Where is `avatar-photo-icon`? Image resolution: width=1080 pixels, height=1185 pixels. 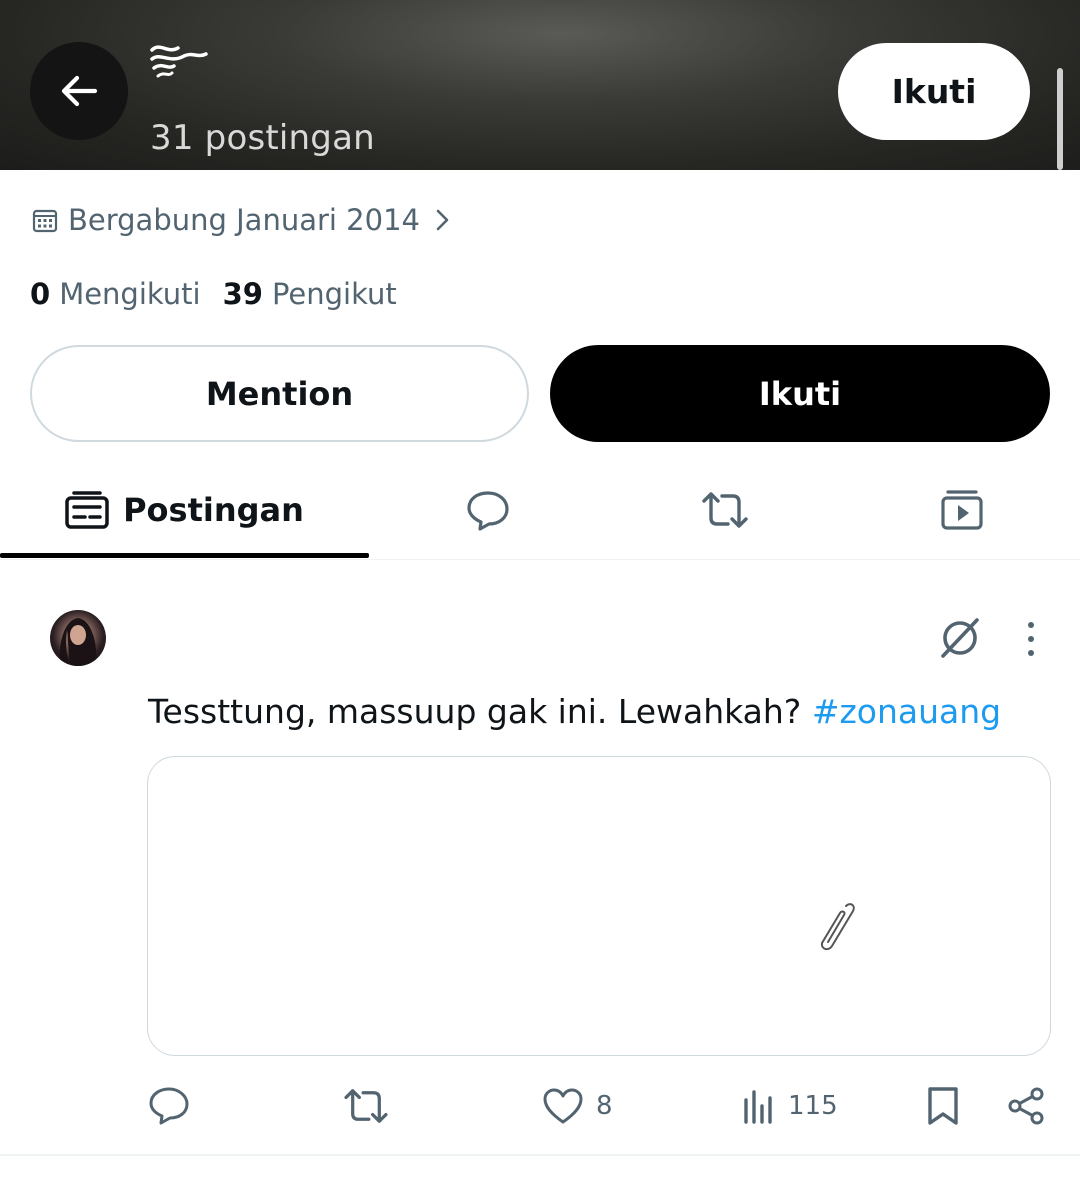 avatar-photo-icon is located at coordinates (78, 642).